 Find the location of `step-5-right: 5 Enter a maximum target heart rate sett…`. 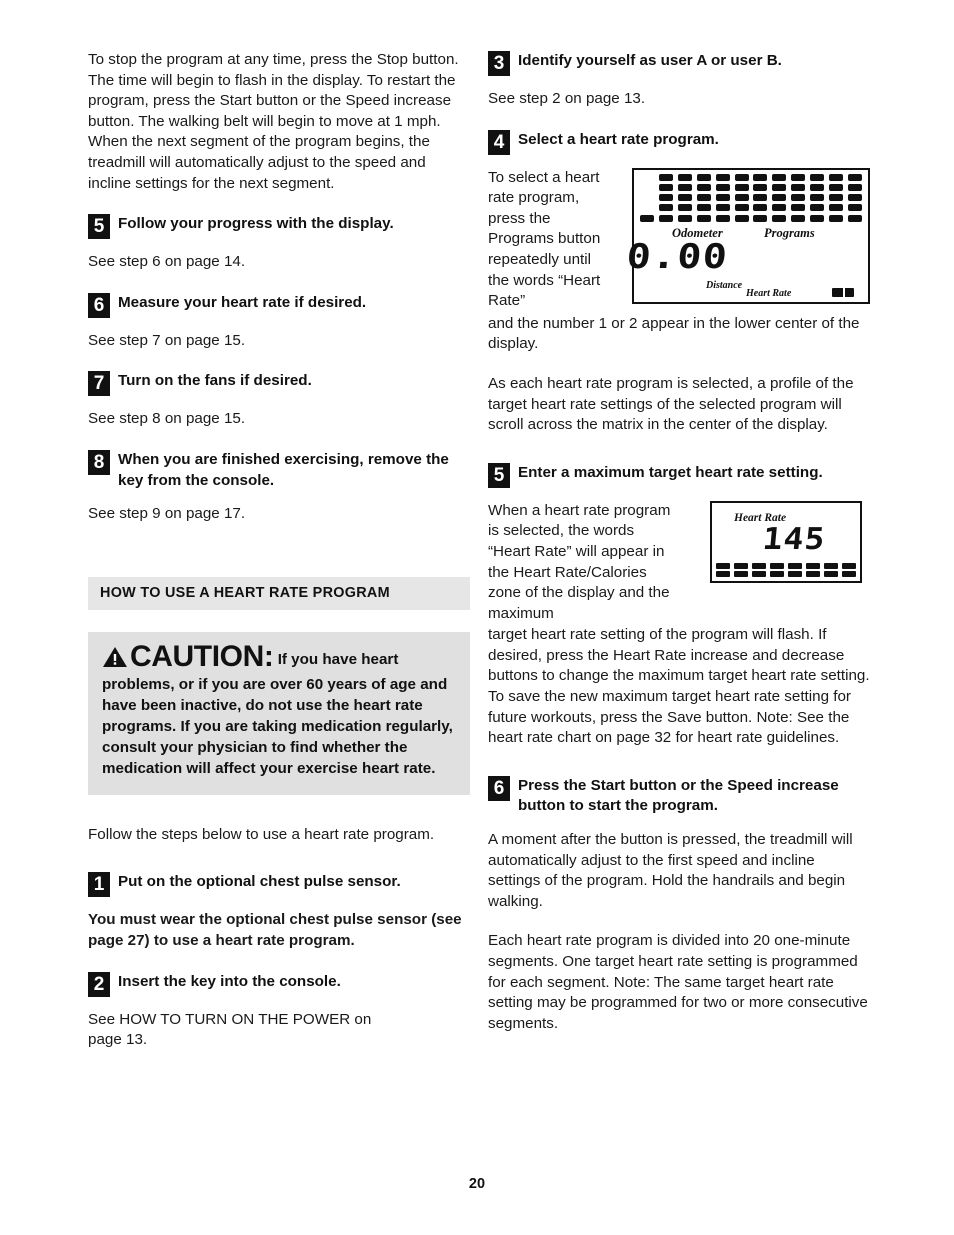

step-5-right: 5 Enter a maximum target heart rate sett… is located at coordinates (679, 475).